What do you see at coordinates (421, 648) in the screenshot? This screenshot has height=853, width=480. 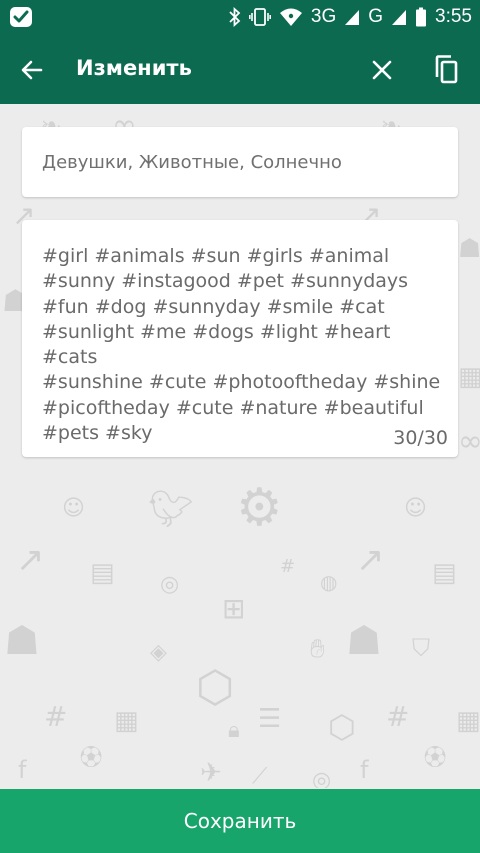 I see `shield-icon: ⛉` at bounding box center [421, 648].